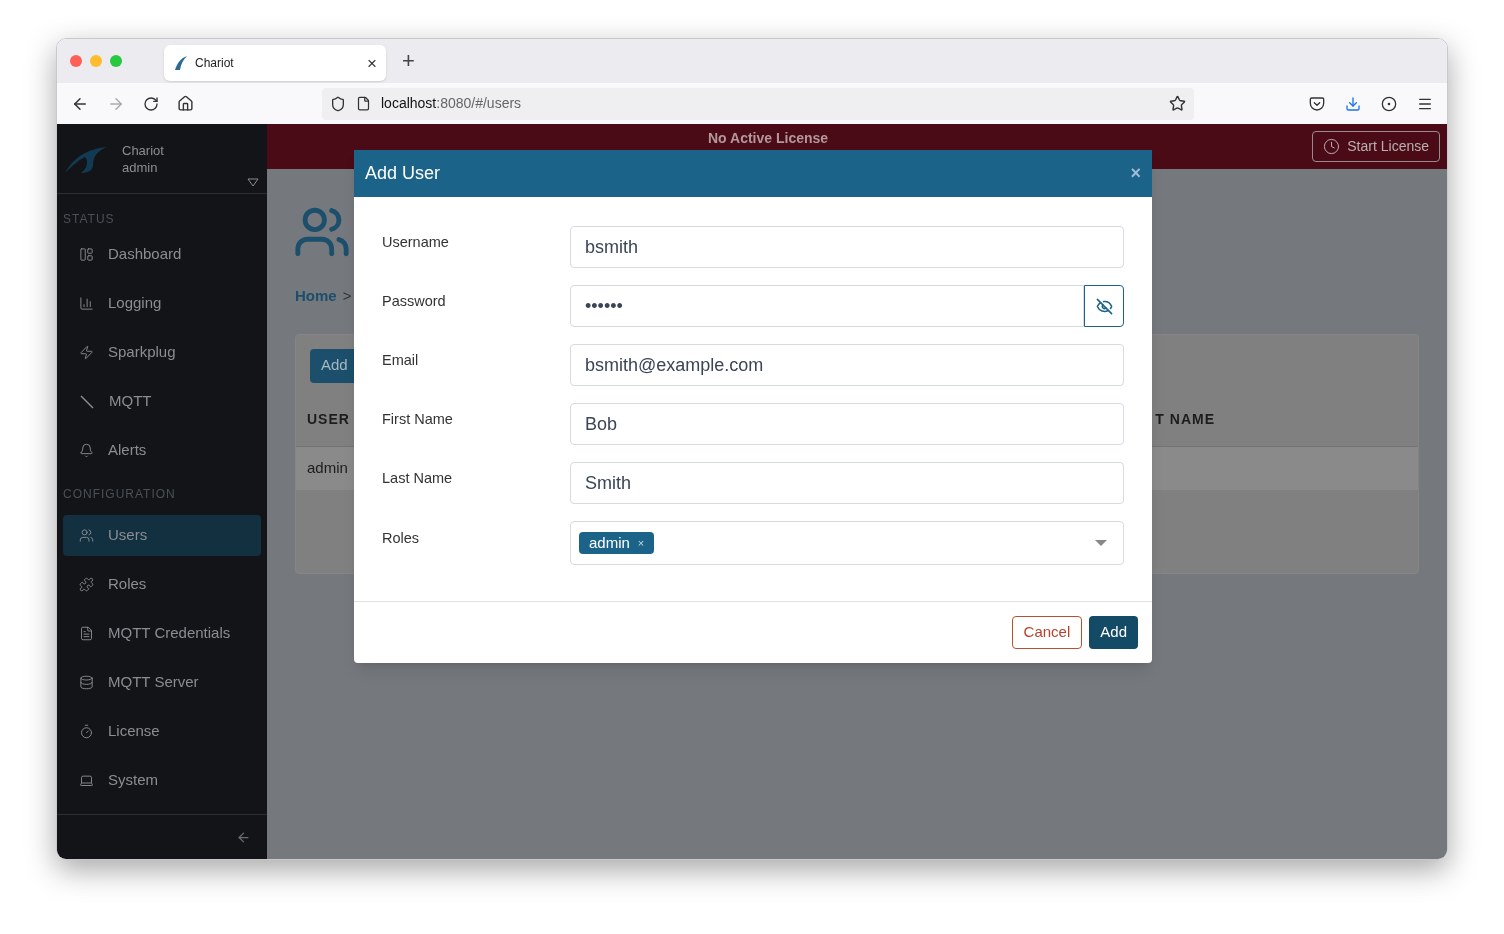 This screenshot has height=934, width=1504. I want to click on text-field: bsmith, so click(847, 247).